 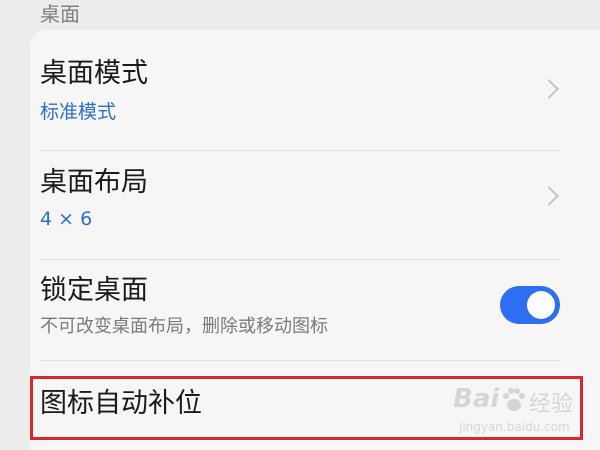 What do you see at coordinates (60, 14) in the screenshot?
I see `section-header-desktop: 桌面` at bounding box center [60, 14].